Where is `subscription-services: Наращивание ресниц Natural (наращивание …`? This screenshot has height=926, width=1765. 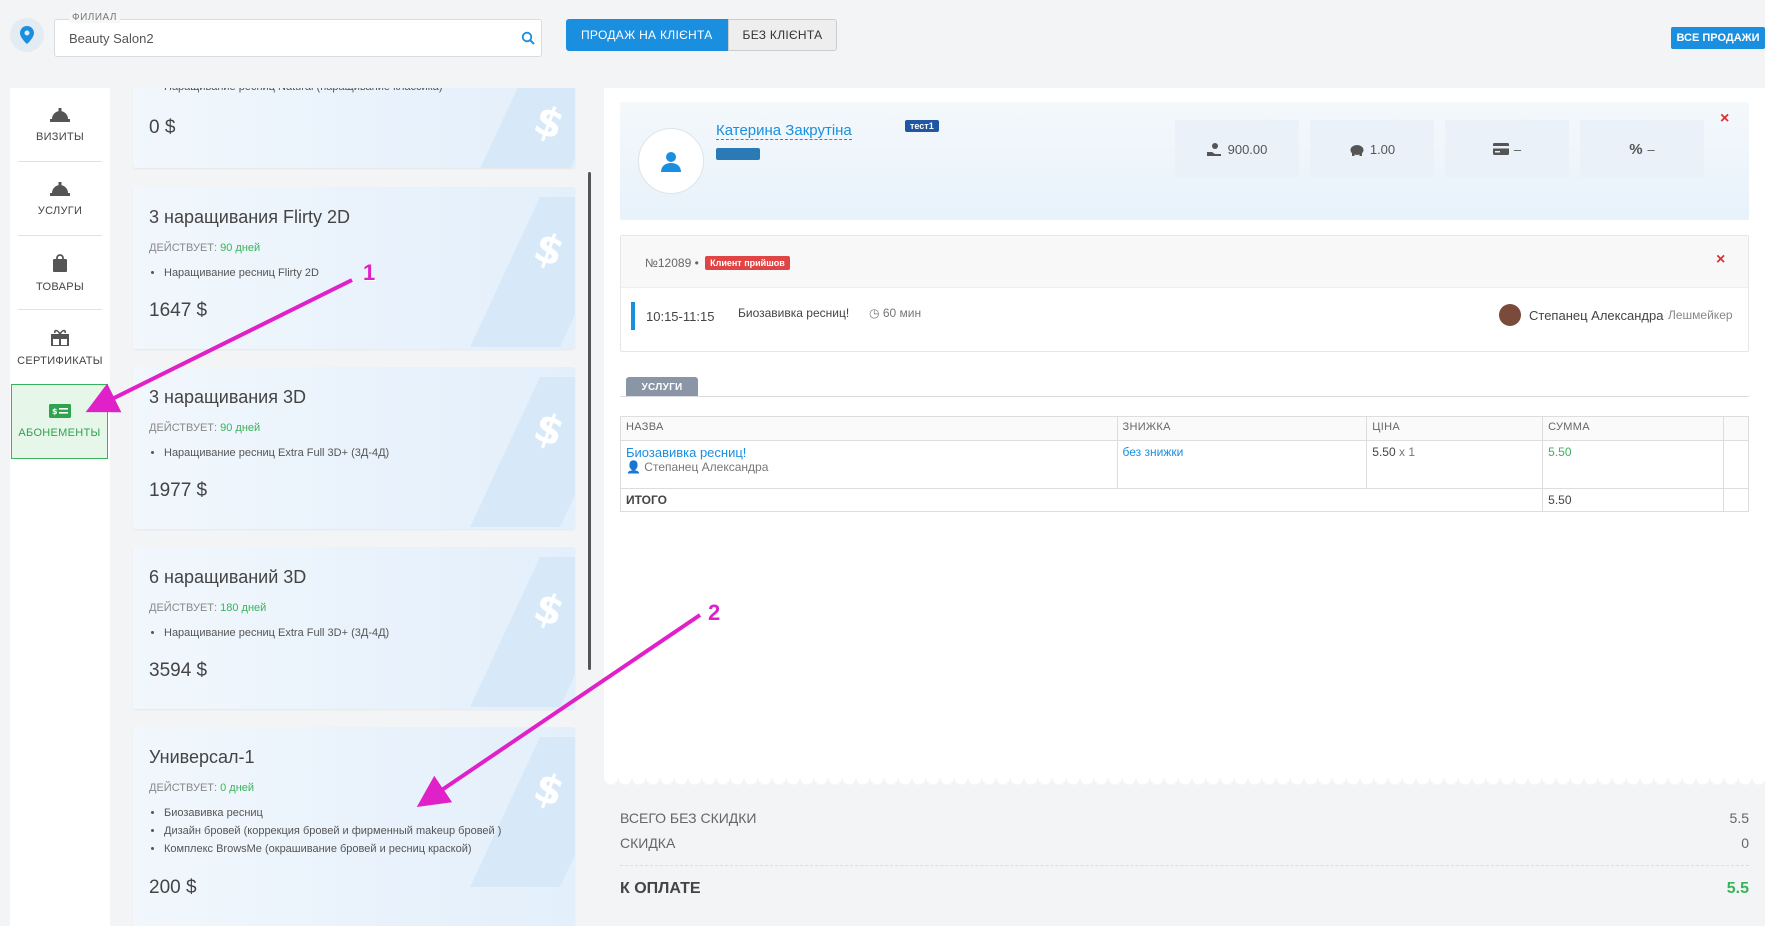 subscription-services: Наращивание ресниц Natural (наращивание … is located at coordinates (303, 92).